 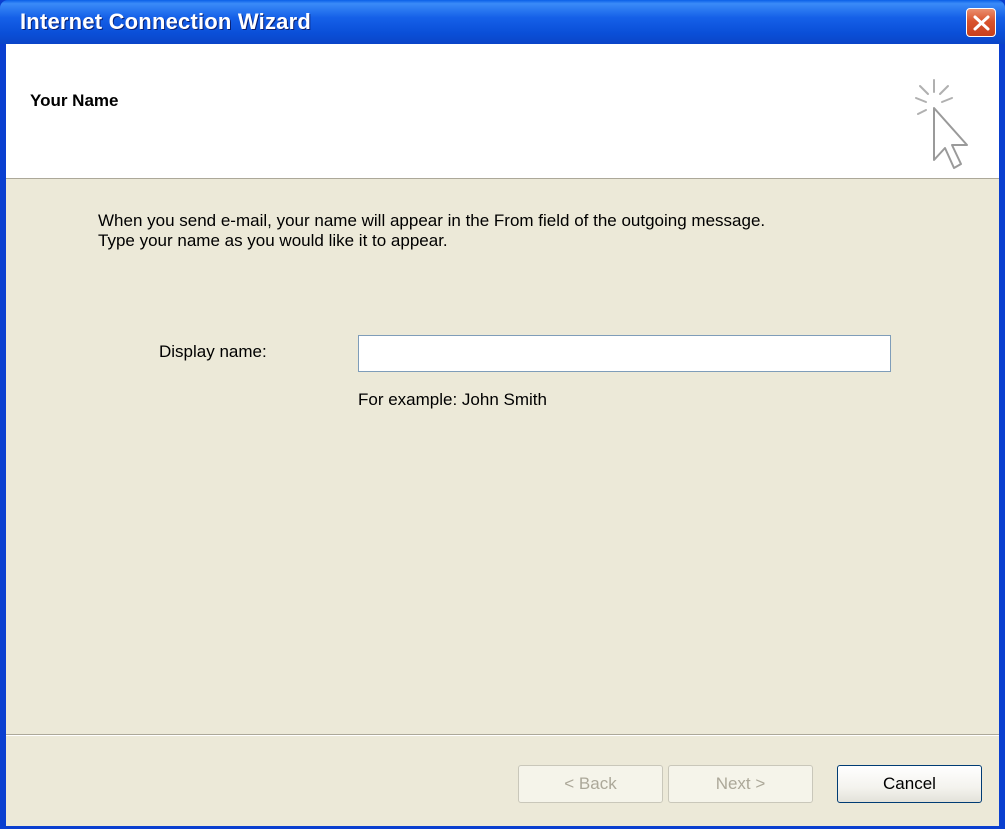 I want to click on back-button: < Back, so click(x=590, y=784).